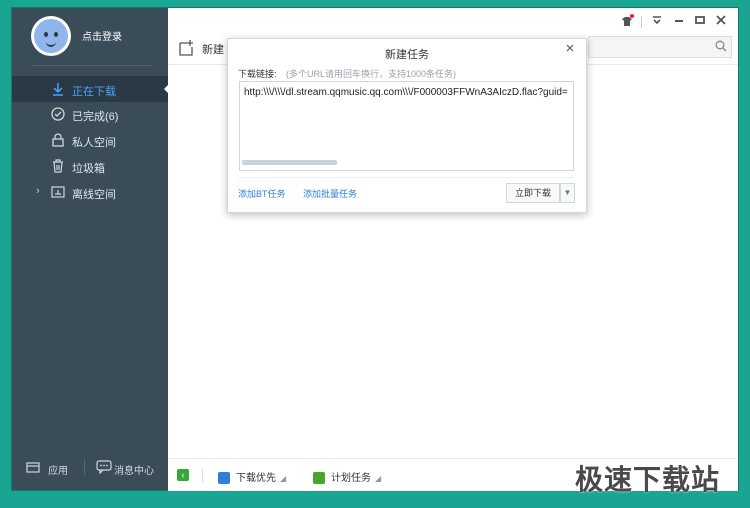  Describe the element at coordinates (567, 193) in the screenshot. I see `download-options-dropdown: ▼` at that location.